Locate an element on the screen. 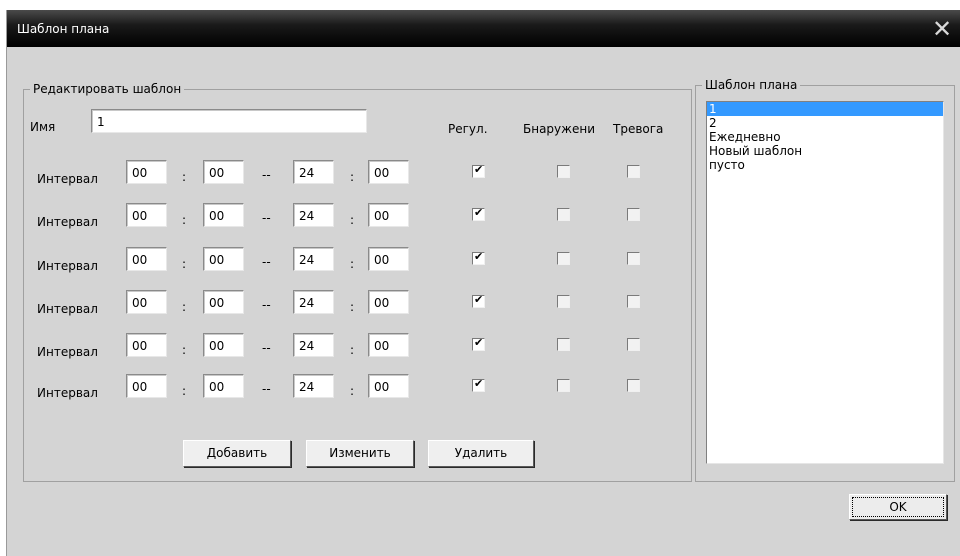 This screenshot has width=960, height=556. plan-template-list-item: 2 is located at coordinates (825, 123).